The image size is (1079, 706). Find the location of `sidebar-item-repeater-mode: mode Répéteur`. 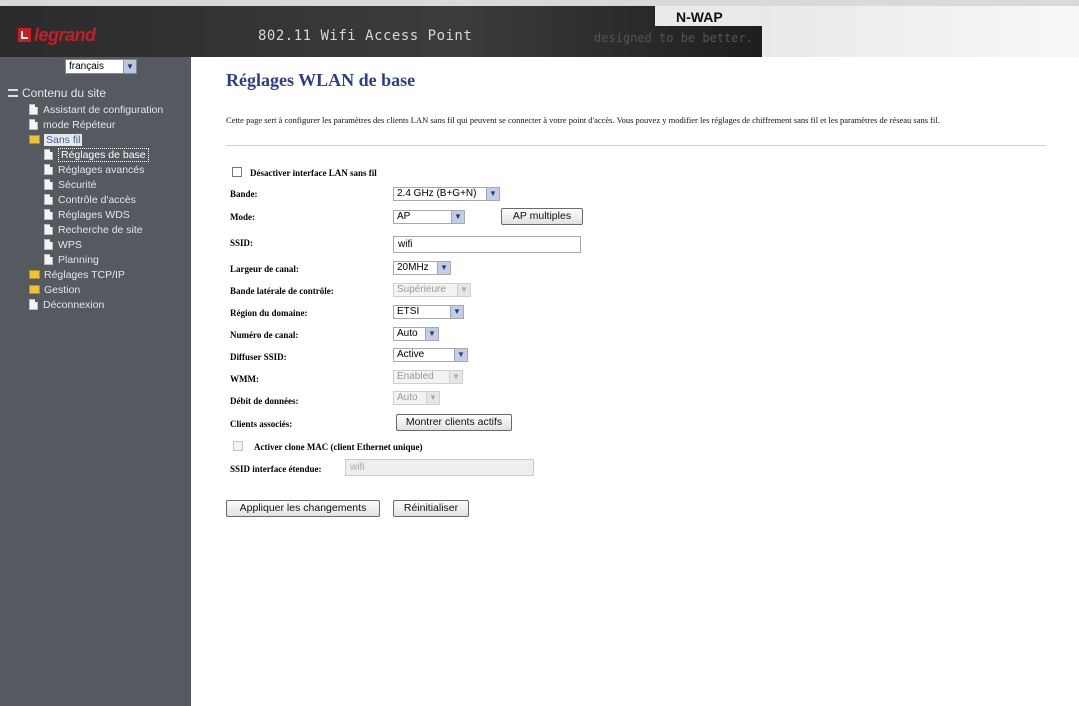

sidebar-item-repeater-mode: mode Répéteur is located at coordinates (72, 124).